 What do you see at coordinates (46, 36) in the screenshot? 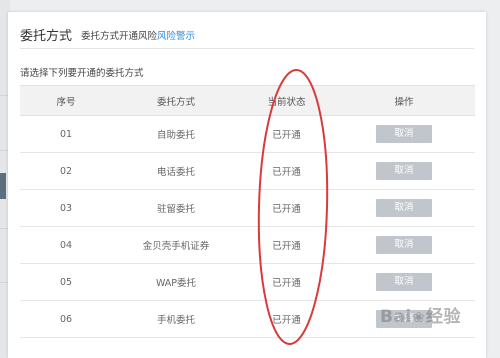
I see `page-title: 委托方式` at bounding box center [46, 36].